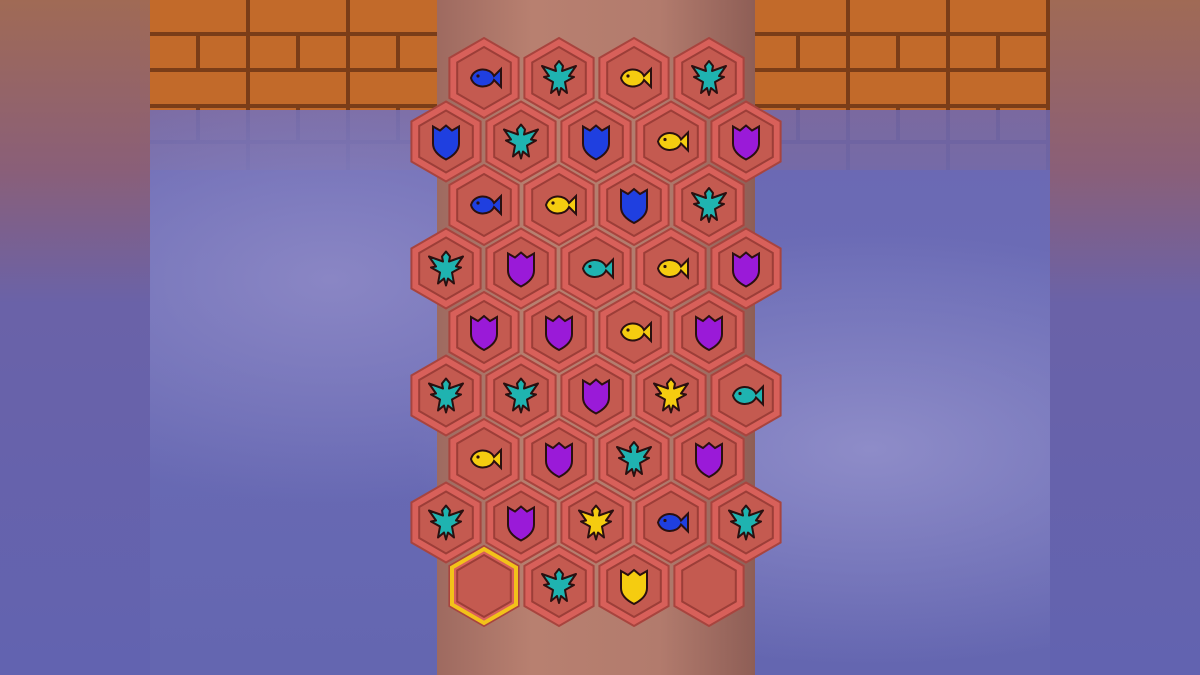  I want to click on left-letterbox, so click(75, 337).